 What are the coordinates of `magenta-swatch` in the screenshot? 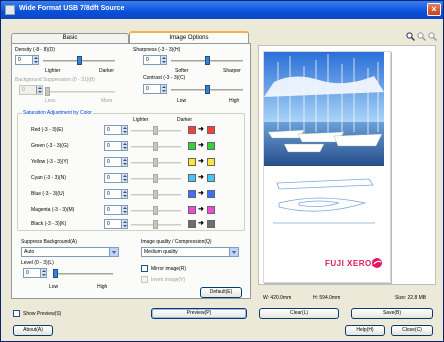 It's located at (192, 210).